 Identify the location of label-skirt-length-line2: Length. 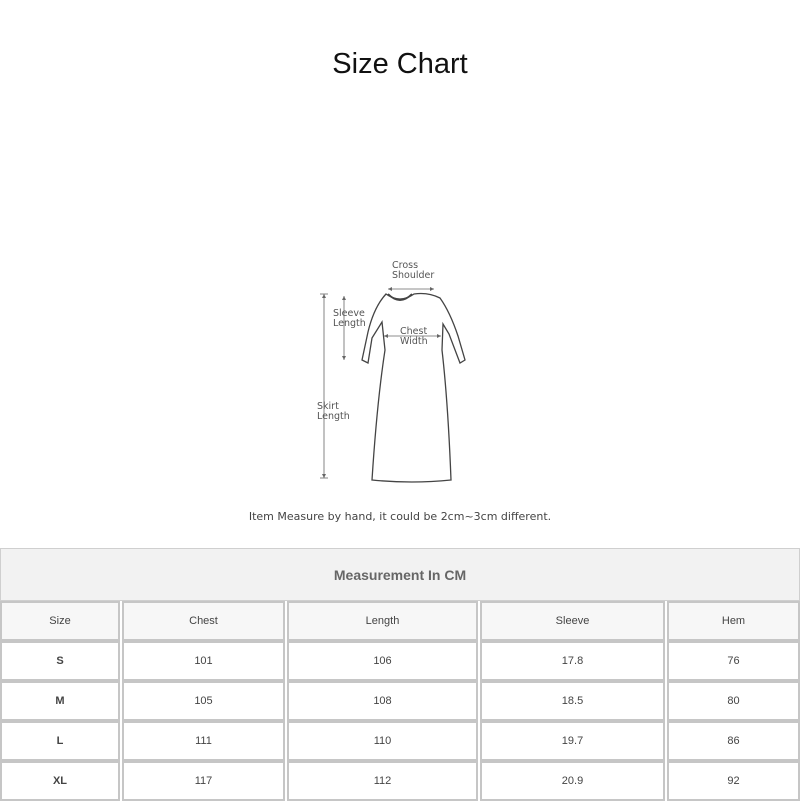
(333, 416).